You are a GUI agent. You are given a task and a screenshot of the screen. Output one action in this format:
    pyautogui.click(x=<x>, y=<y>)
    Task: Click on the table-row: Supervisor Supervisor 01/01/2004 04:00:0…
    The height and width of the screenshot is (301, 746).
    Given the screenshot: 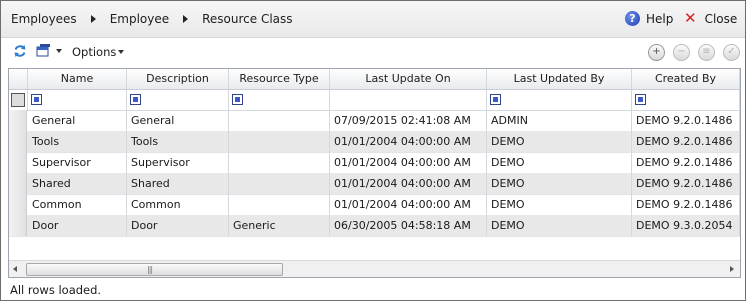 What is the action you would take?
    pyautogui.click(x=374, y=163)
    